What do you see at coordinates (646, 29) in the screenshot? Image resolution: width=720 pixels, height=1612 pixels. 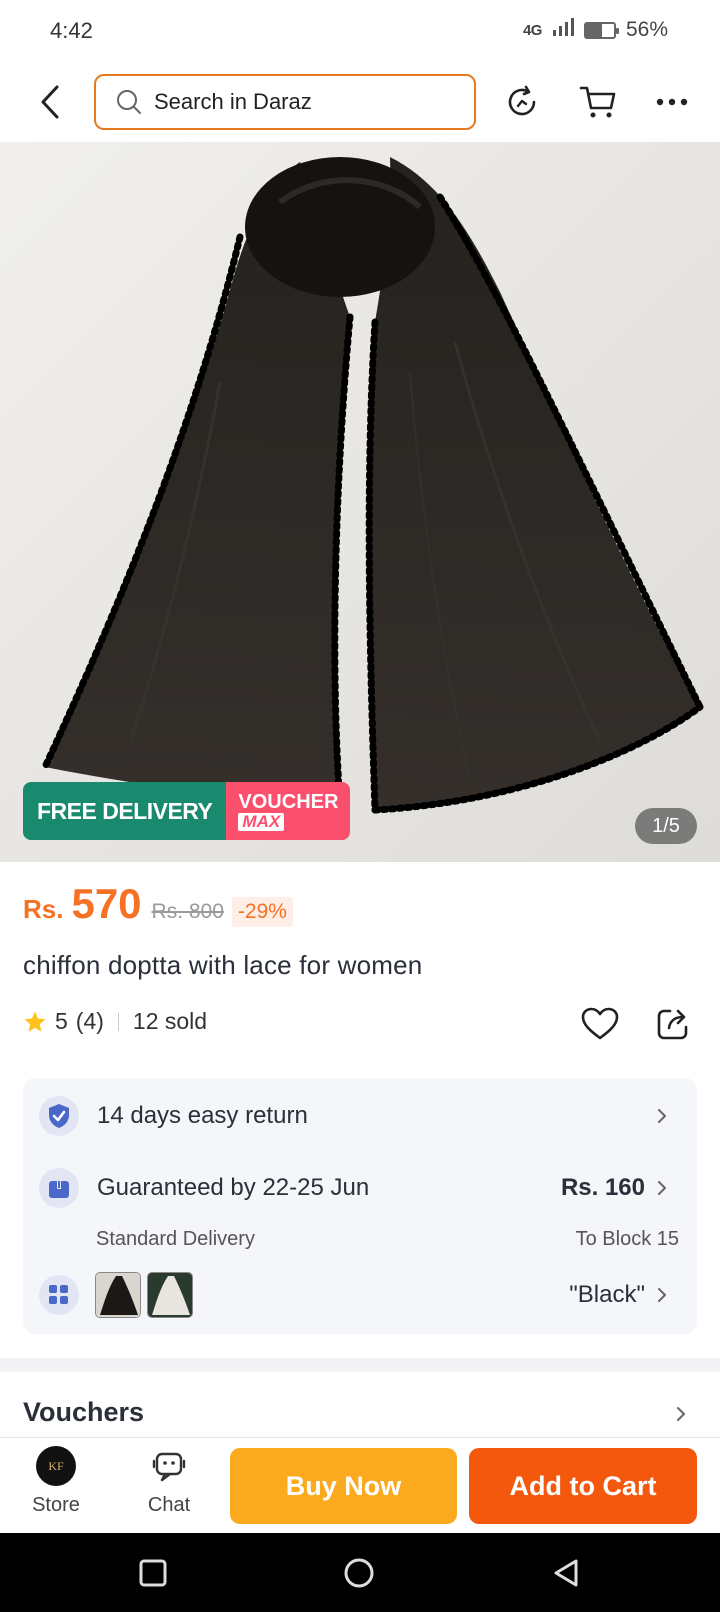 I see `battery-percent: 56%` at bounding box center [646, 29].